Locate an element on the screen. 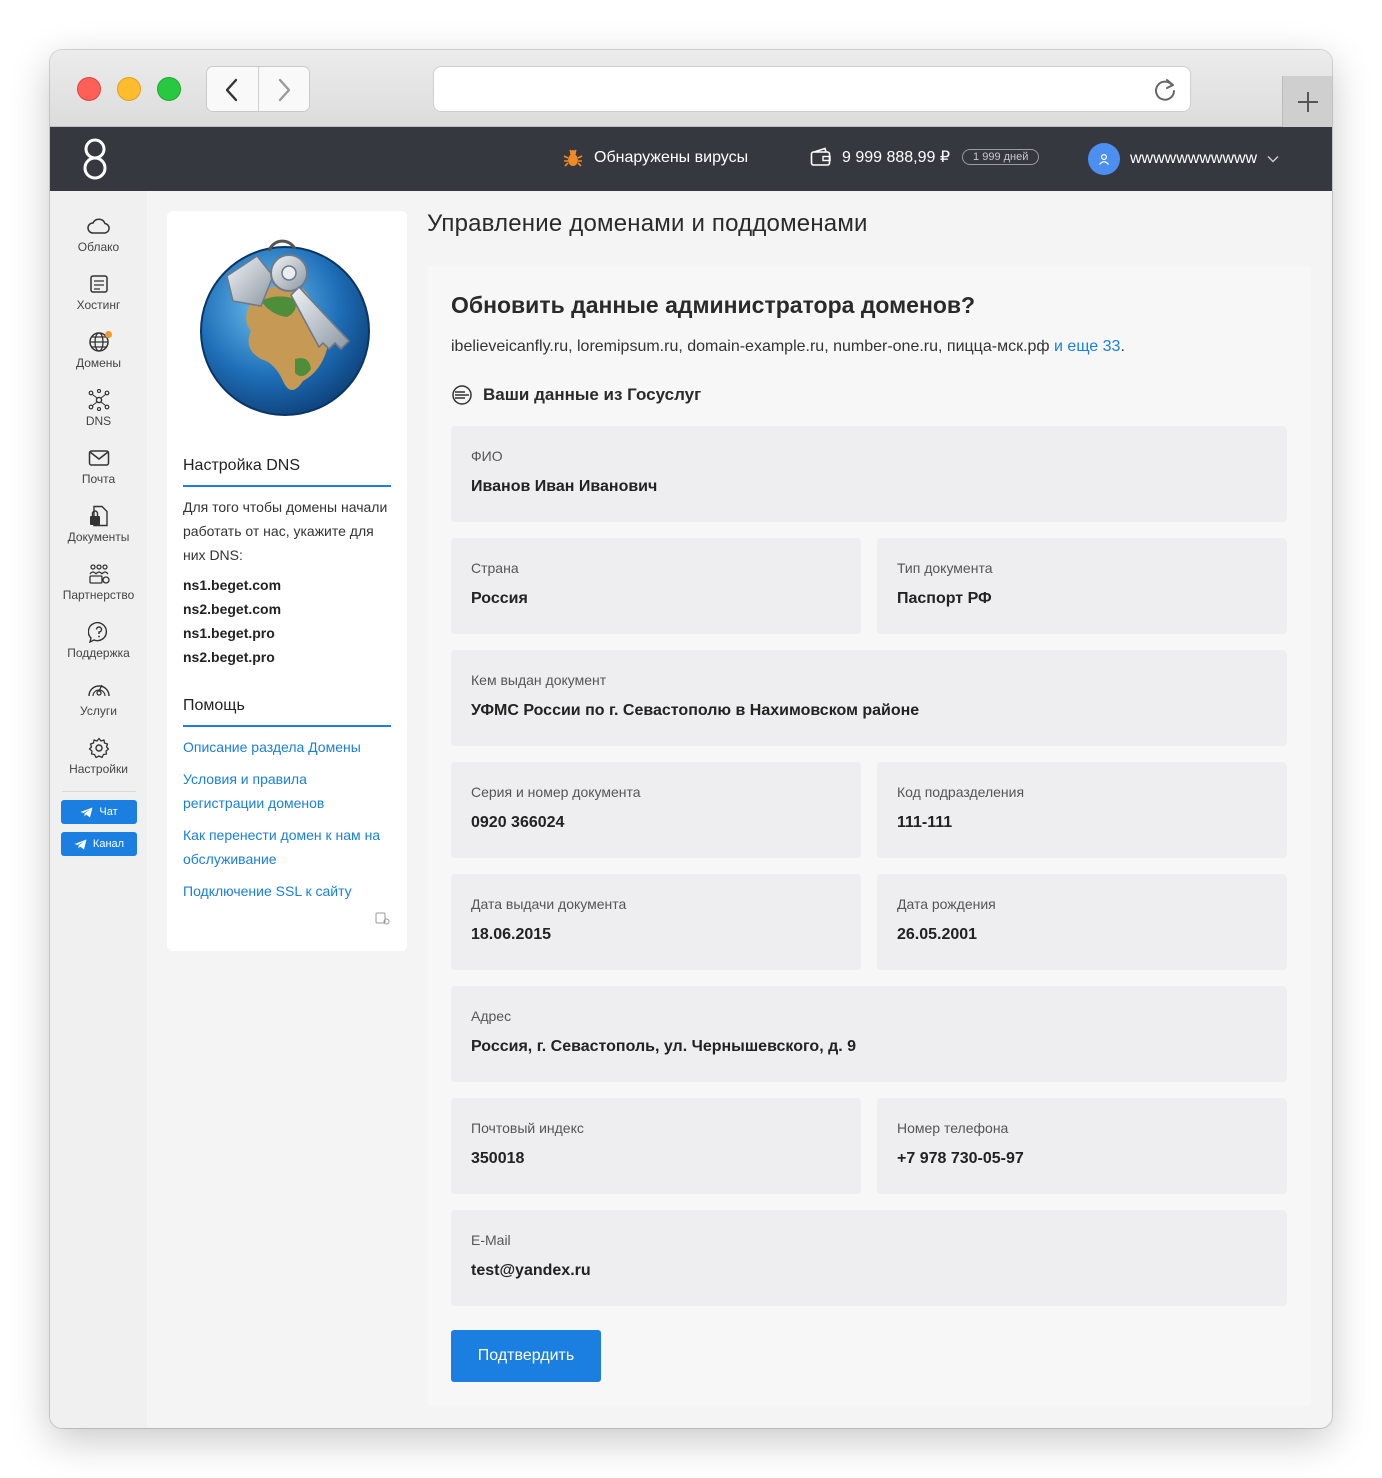 The image size is (1382, 1478). wallet-icon is located at coordinates (820, 156).